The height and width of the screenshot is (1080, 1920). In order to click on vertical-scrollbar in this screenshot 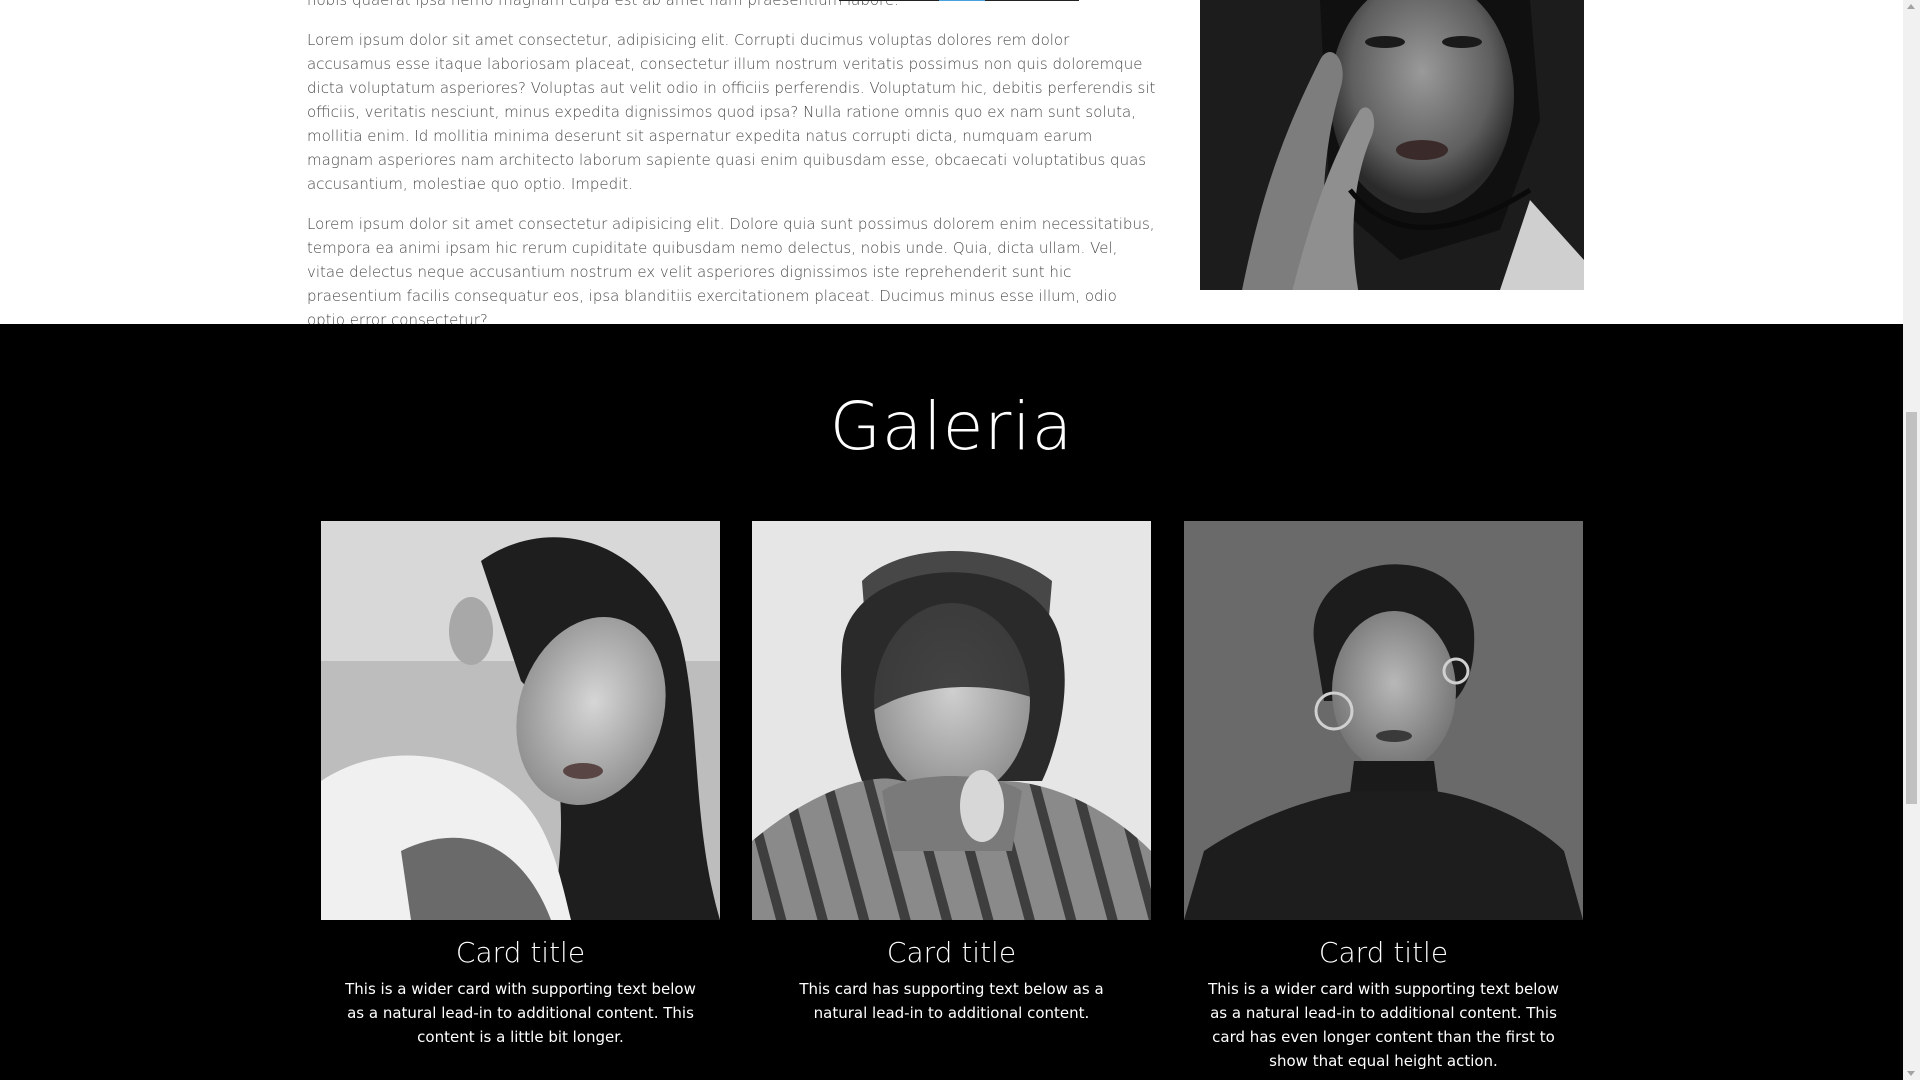, I will do `click(1911, 540)`.